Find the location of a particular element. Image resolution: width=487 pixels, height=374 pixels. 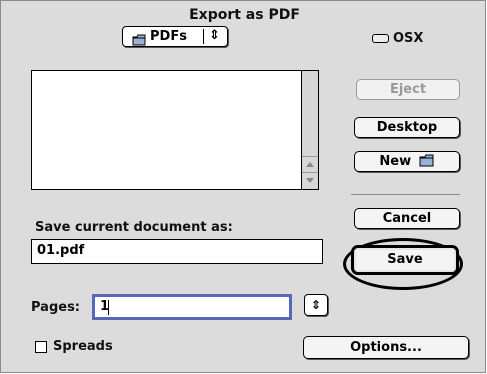

spreads-label: Spreads is located at coordinates (83, 346).